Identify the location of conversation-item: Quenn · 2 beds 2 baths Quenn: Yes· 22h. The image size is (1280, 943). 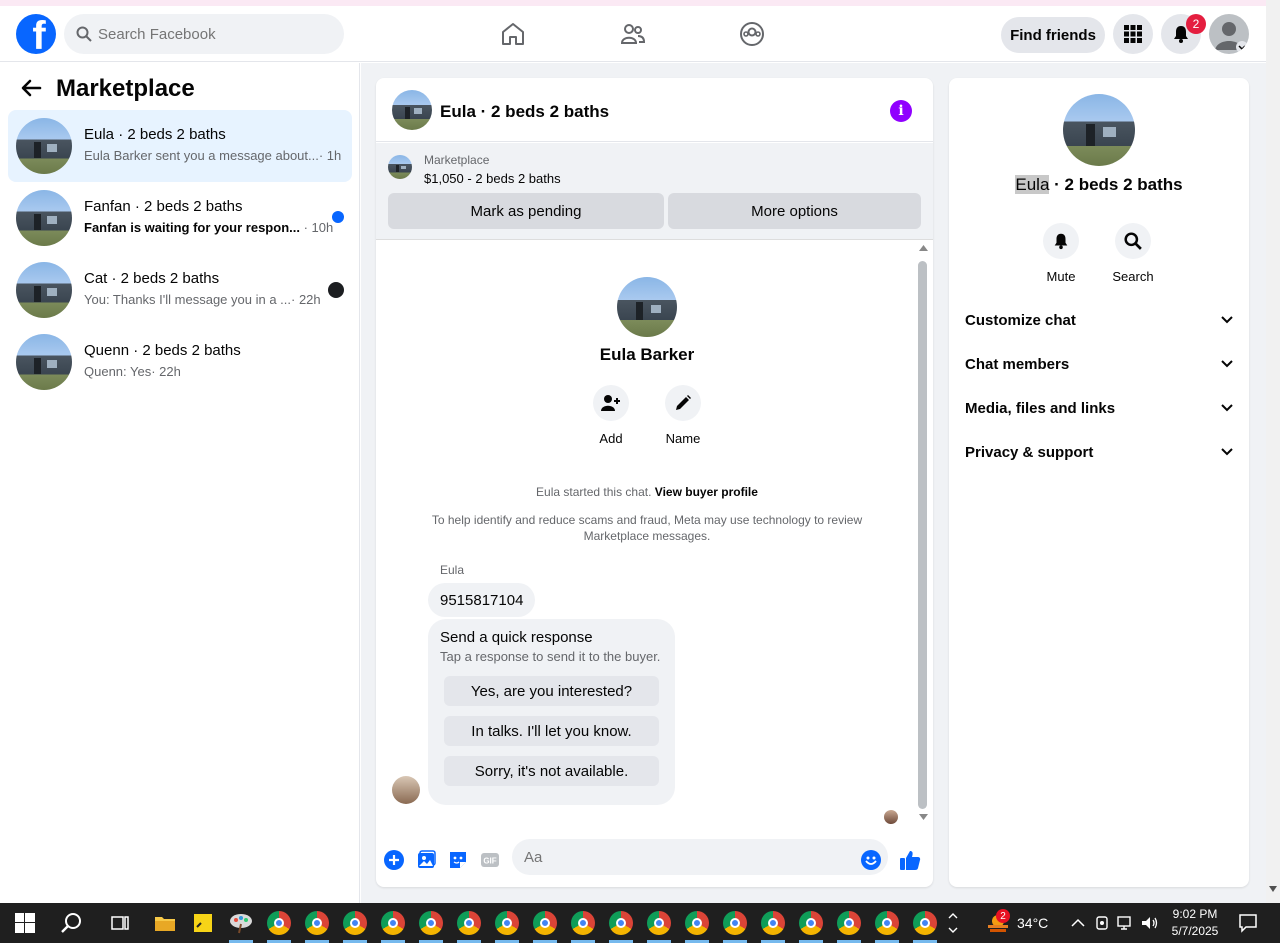
(180, 362).